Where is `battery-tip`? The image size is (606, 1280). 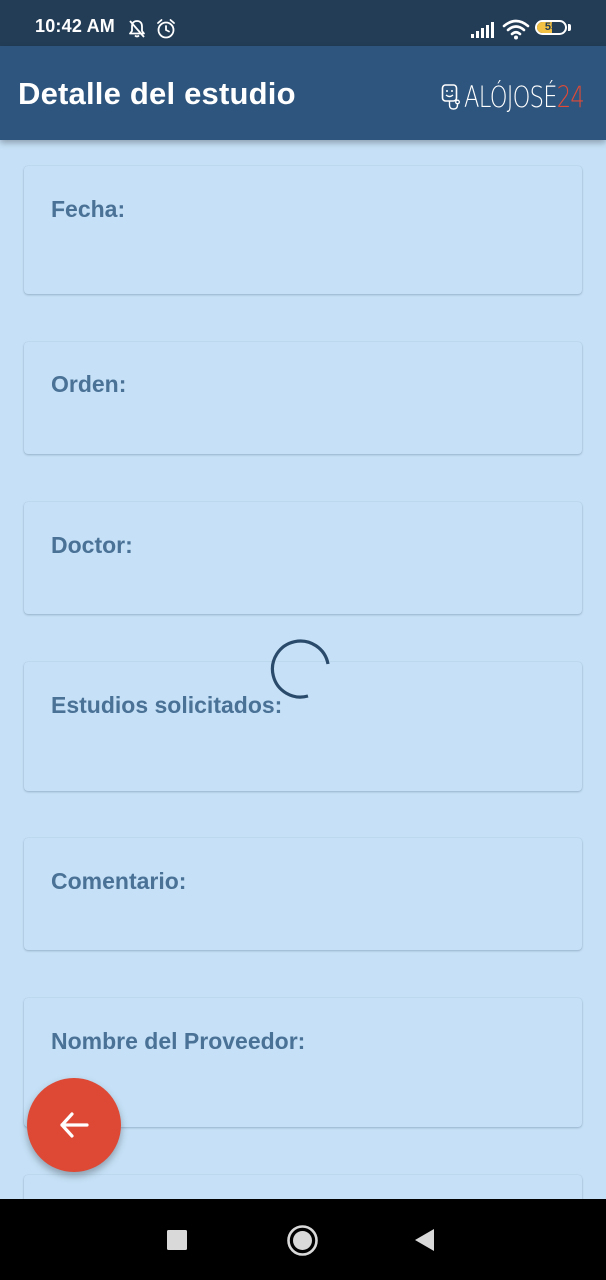 battery-tip is located at coordinates (569, 27).